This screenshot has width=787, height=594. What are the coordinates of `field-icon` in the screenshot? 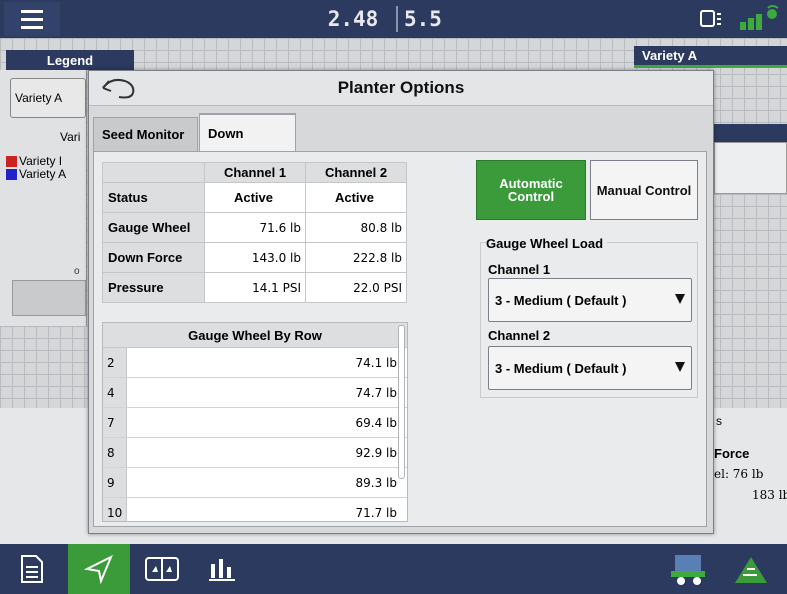 It's located at (751, 569).